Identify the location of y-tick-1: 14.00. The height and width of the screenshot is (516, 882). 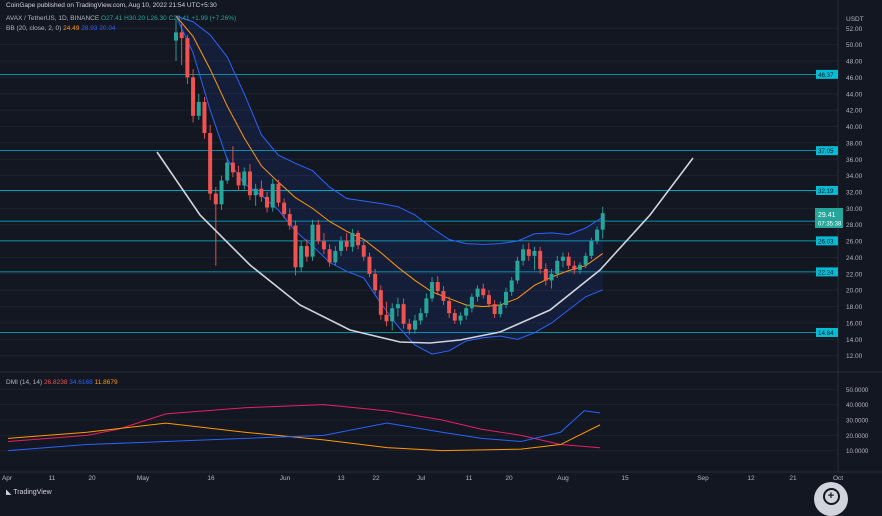
(854, 340).